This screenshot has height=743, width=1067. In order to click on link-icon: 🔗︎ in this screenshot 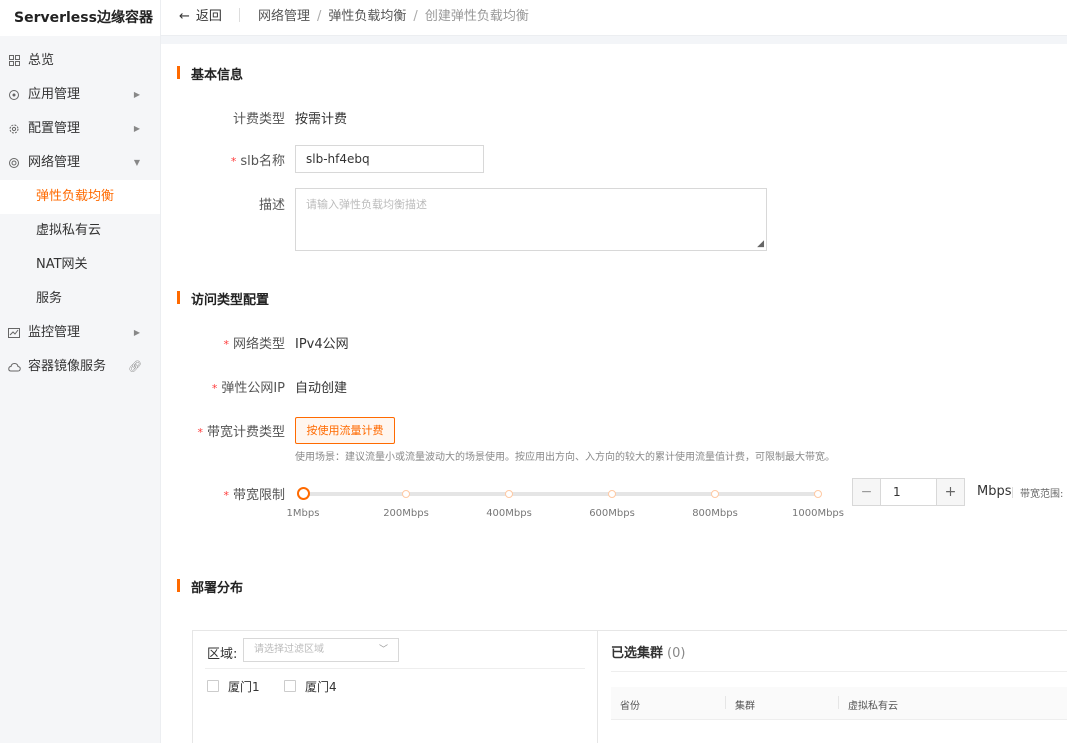, I will do `click(135, 367)`.